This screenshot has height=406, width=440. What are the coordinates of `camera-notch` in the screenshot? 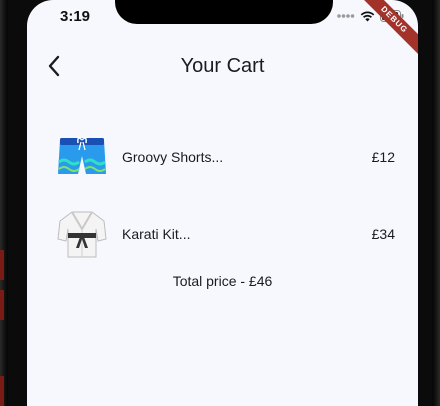 It's located at (224, 12).